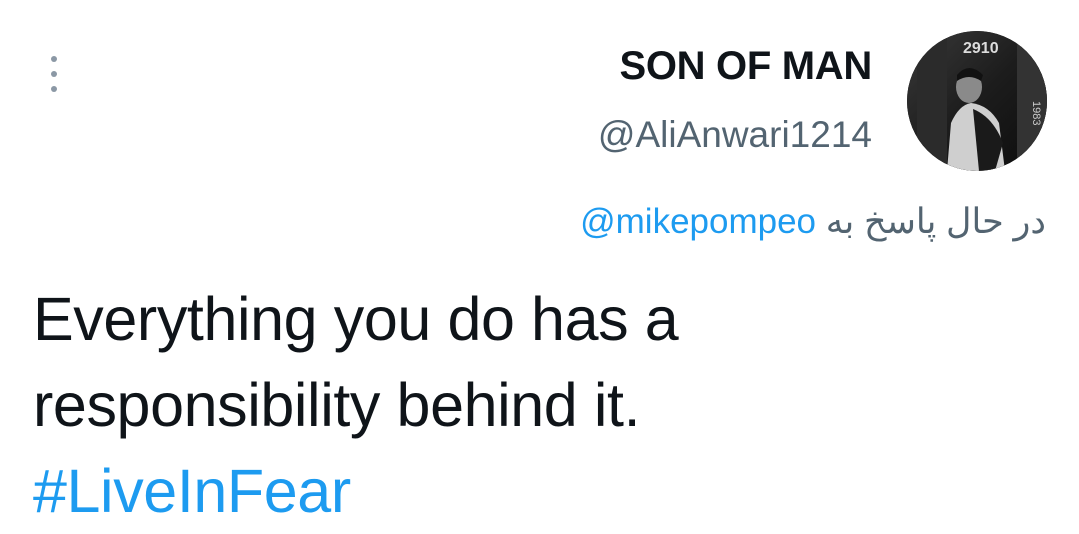  Describe the element at coordinates (935, 221) in the screenshot. I see `reply-prefix: در حال پاسخ به` at that location.